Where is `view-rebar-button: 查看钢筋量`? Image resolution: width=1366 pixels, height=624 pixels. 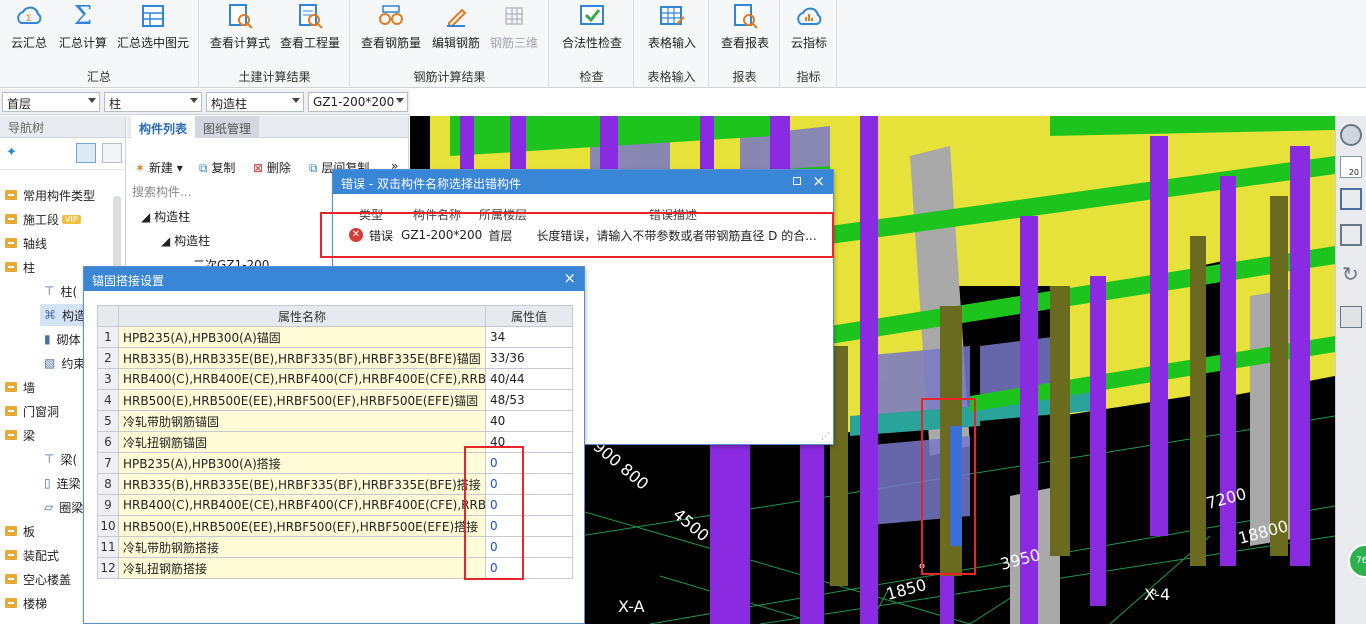 view-rebar-button: 查看钢筋量 is located at coordinates (391, 33).